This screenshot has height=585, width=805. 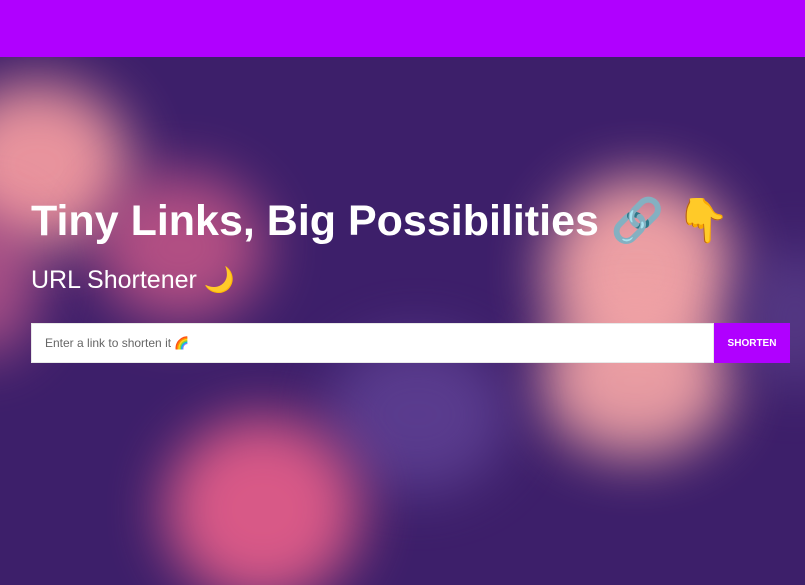 I want to click on top-bar, so click(x=402, y=28).